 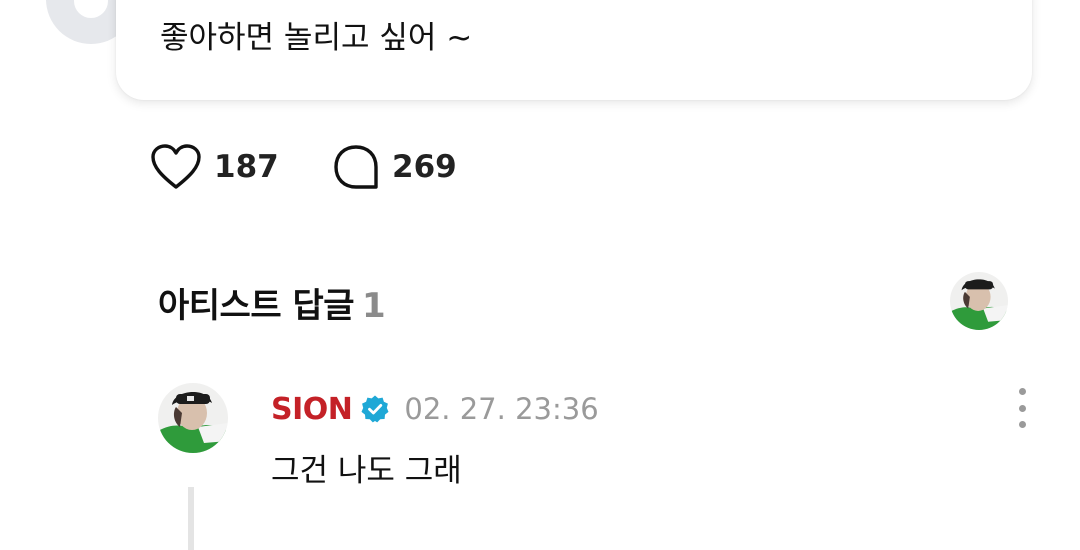 I want to click on verified-badge-icon, so click(x=375, y=409).